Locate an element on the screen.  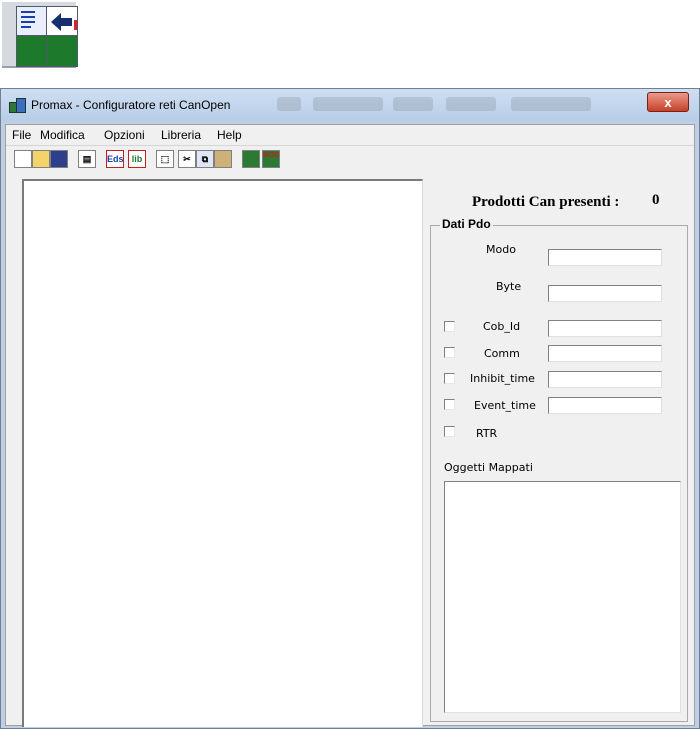
edit-icon: ⬚ is located at coordinates (165, 159).